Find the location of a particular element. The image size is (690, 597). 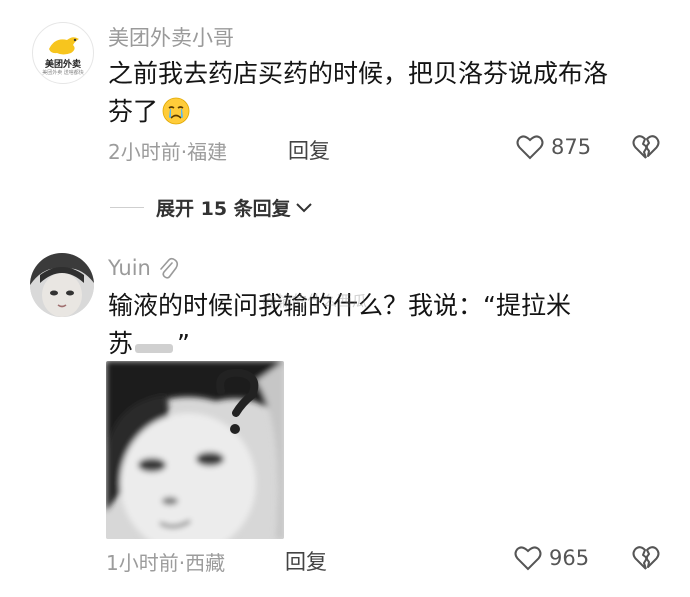

like-button: 965 is located at coordinates (551, 558).